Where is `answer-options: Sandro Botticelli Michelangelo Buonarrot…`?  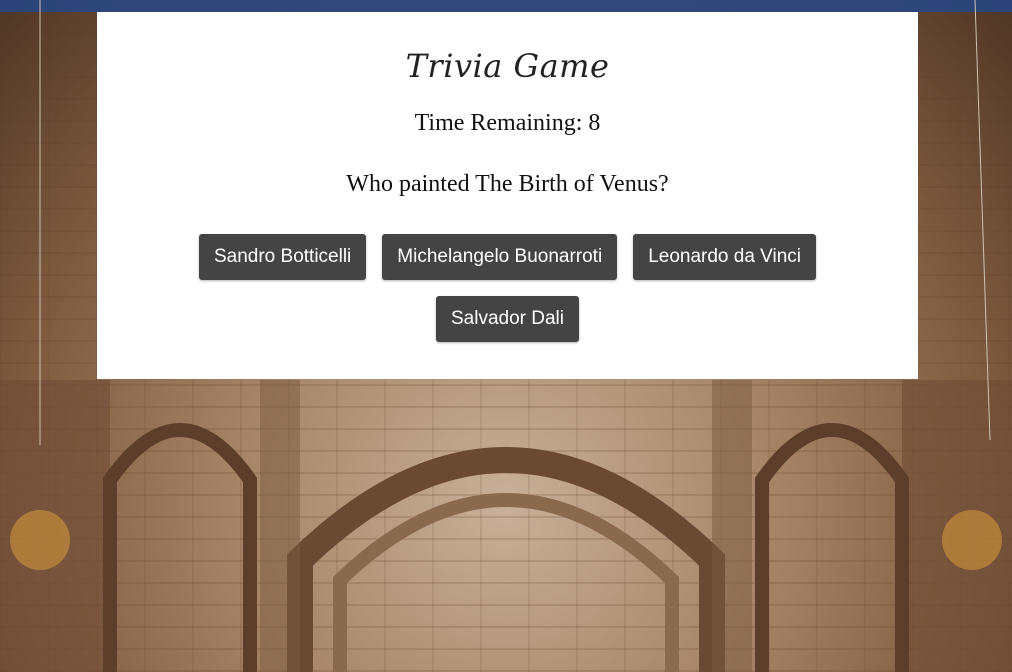
answer-options: Sandro Botticelli Michelangelo Buonarrot… is located at coordinates (507, 288).